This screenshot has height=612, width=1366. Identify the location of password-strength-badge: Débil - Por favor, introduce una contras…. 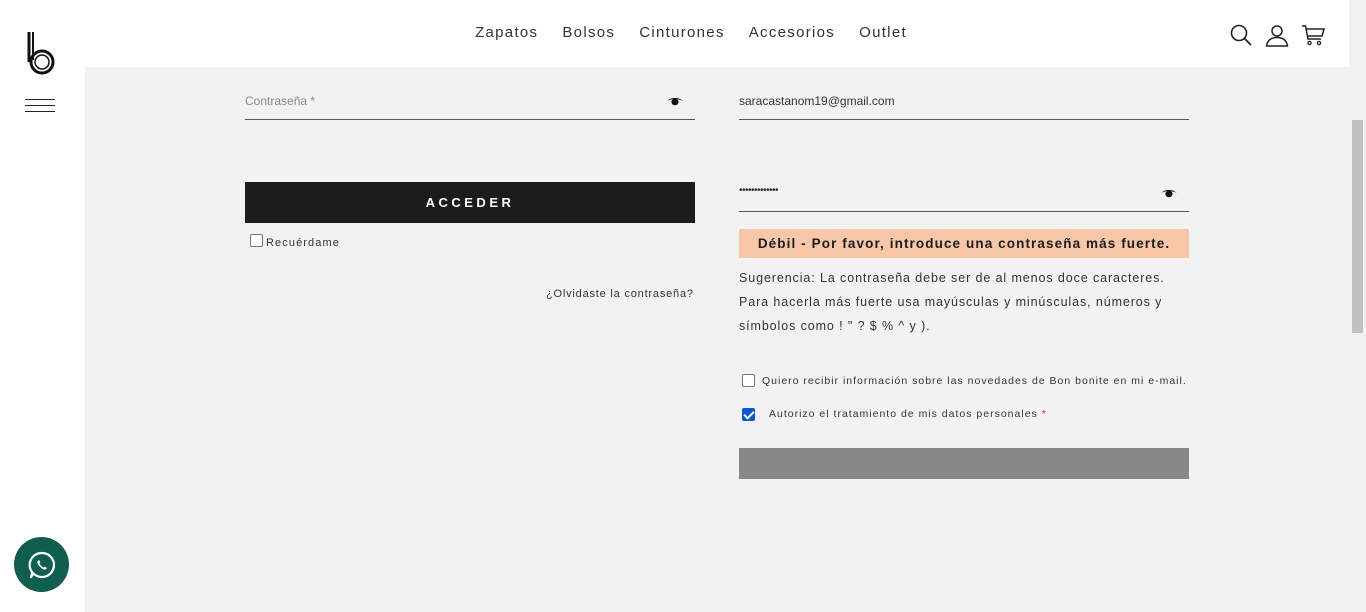
(964, 243).